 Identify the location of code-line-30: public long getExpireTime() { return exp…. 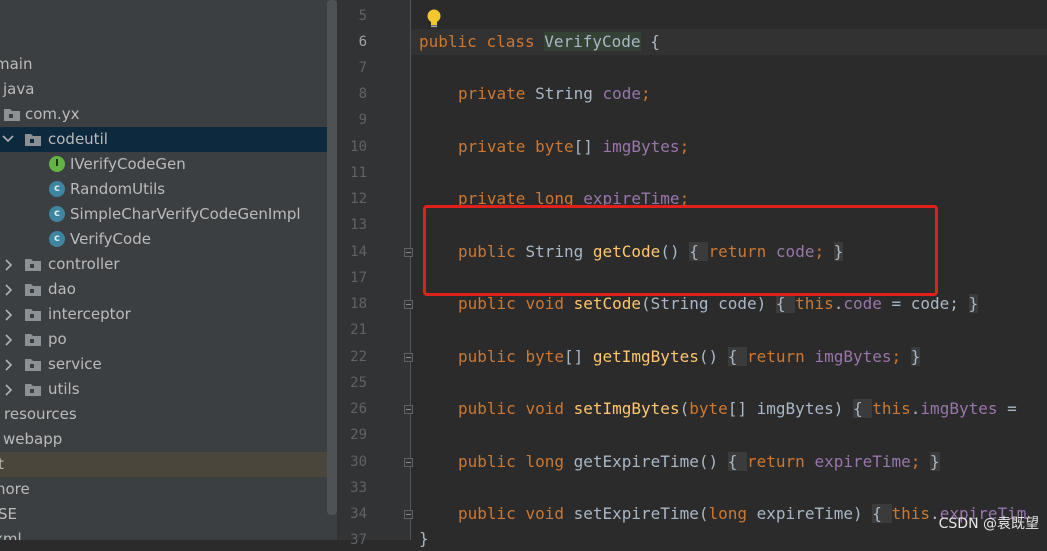
(699, 462).